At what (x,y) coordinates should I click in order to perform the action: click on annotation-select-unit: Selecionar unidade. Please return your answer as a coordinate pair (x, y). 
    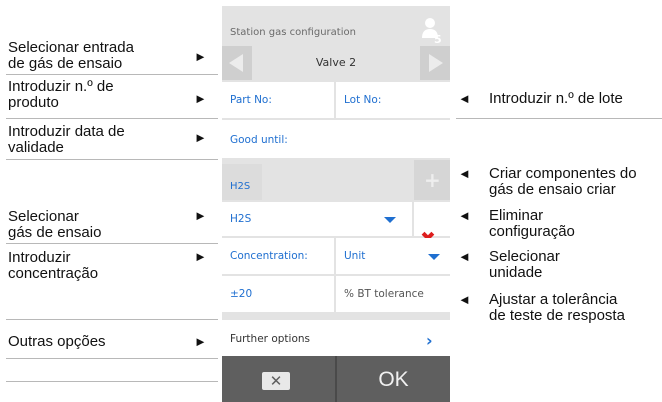
    Looking at the image, I should click on (524, 264).